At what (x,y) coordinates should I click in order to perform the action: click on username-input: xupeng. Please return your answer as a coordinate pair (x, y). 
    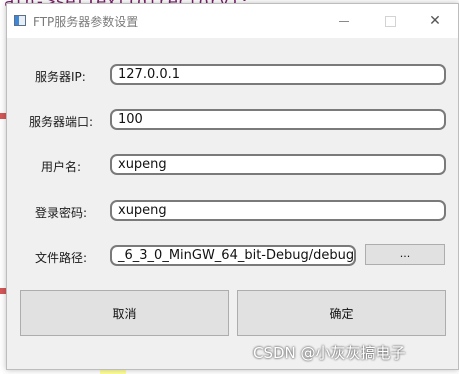
    Looking at the image, I should click on (278, 164).